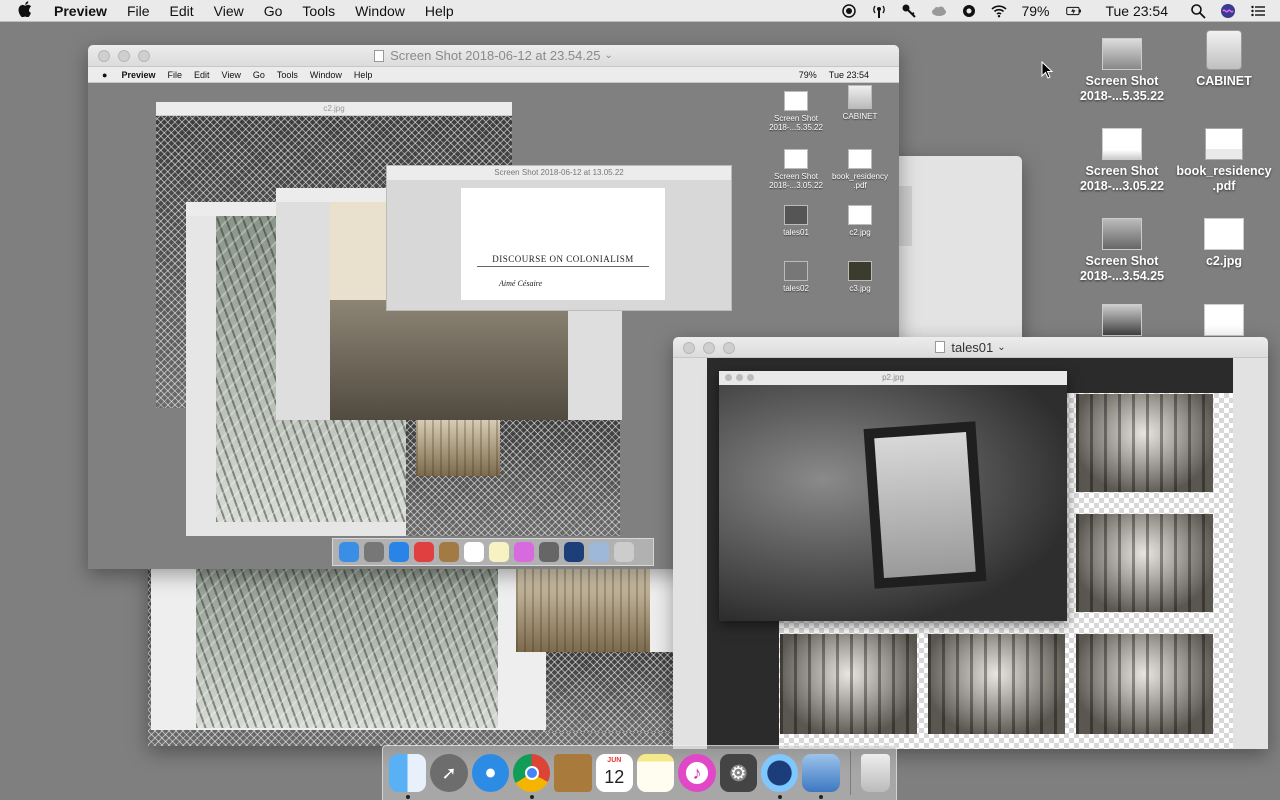 This screenshot has height=800, width=1280. What do you see at coordinates (1122, 161) in the screenshot?
I see `desktop-icon-screenshot-2: Screen Shot 2018-...3.05.22` at bounding box center [1122, 161].